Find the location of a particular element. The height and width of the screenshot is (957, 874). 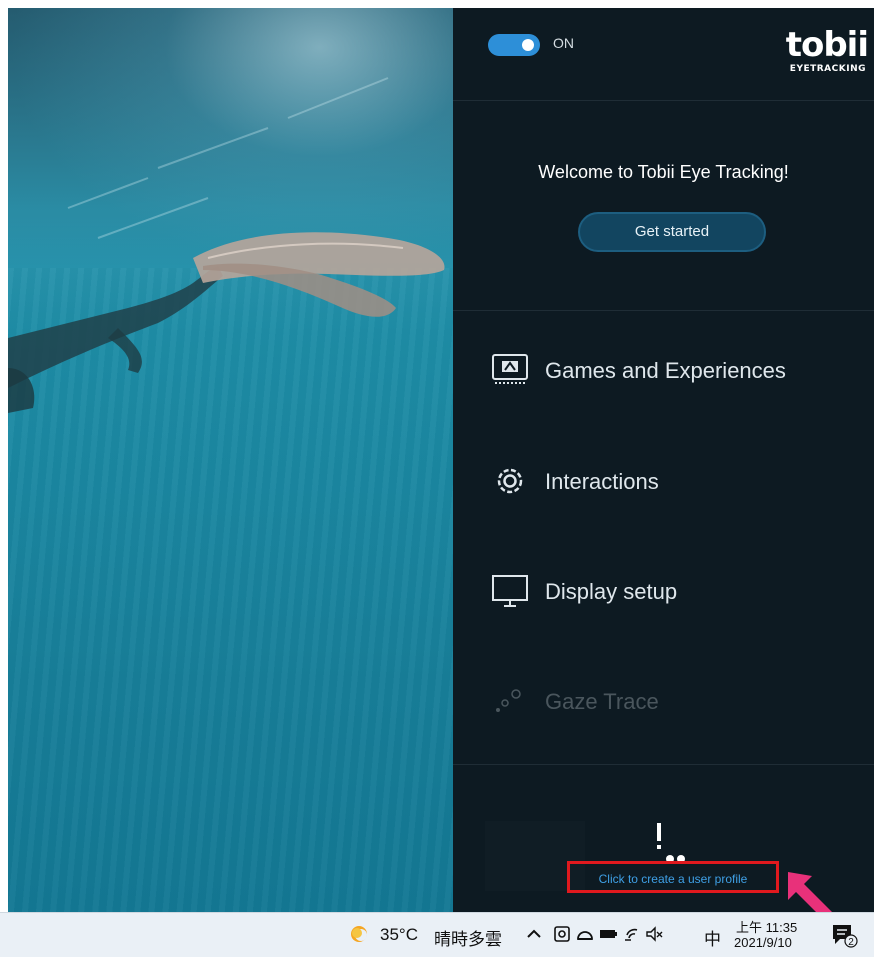

weather-description: 晴時多雲 is located at coordinates (468, 937).